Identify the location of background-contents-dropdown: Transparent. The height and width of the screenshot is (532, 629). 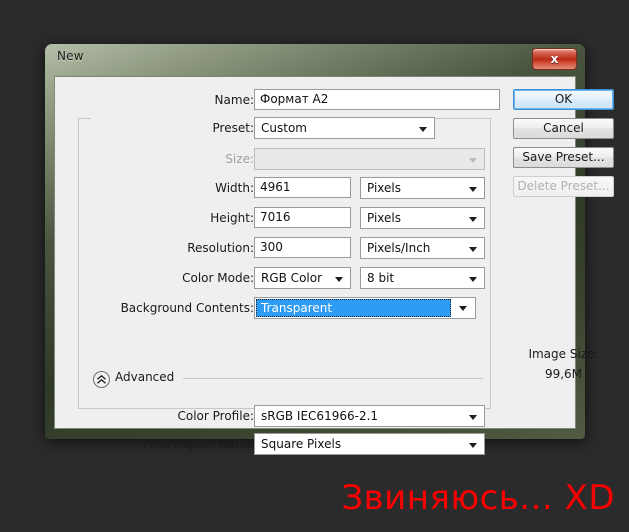
(365, 308).